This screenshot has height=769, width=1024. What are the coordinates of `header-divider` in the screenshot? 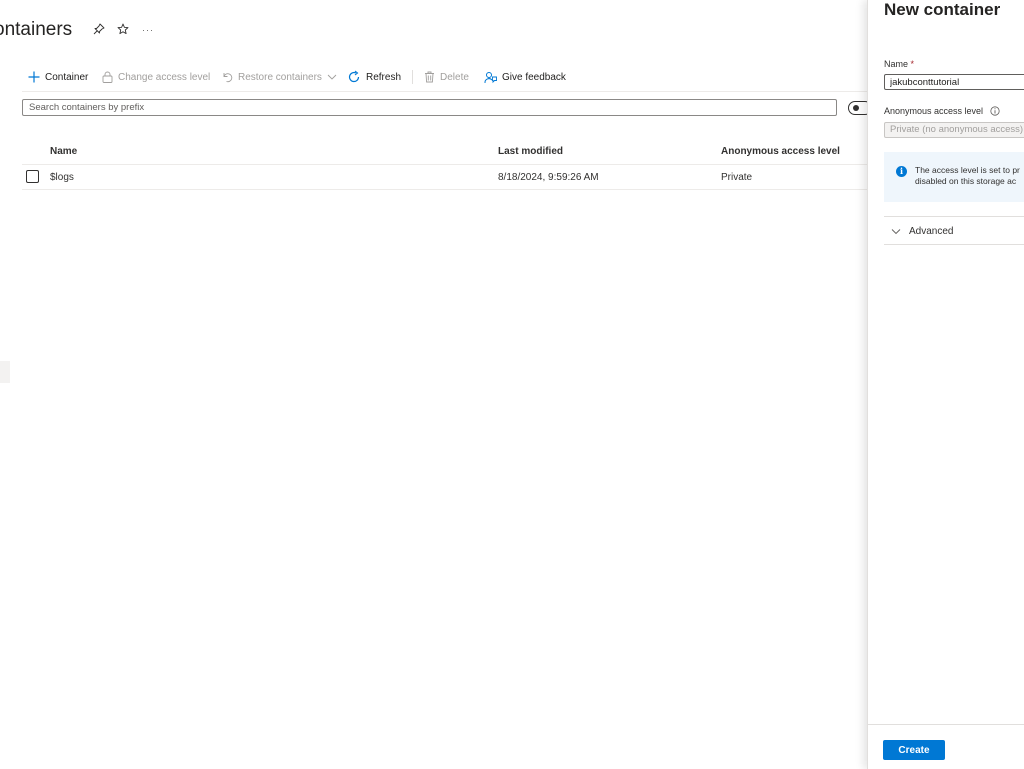 It's located at (444, 164).